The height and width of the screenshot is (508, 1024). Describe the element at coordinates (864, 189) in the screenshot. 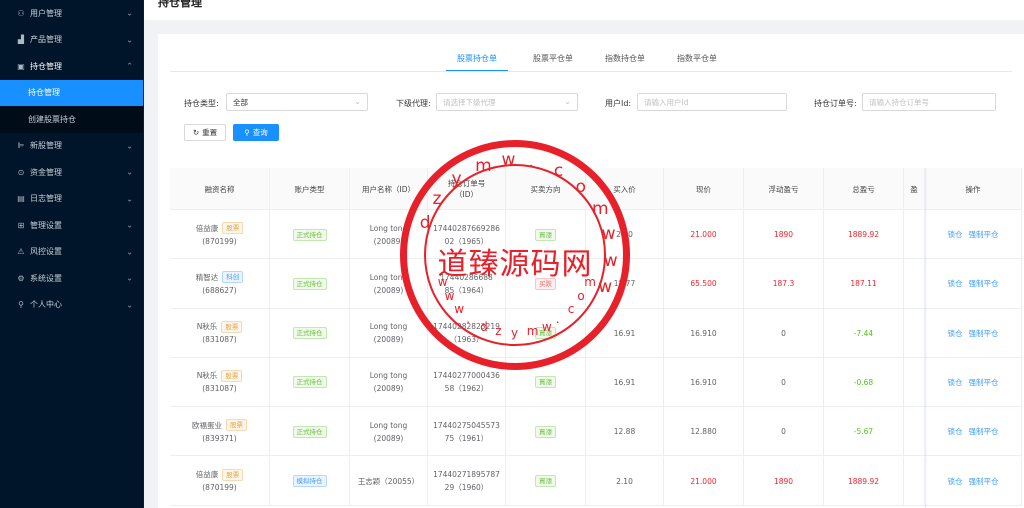

I see `column-header: 总盈亏` at that location.